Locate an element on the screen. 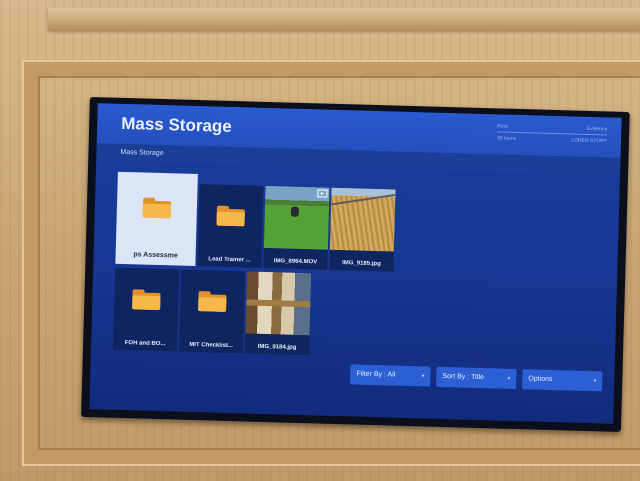 This screenshot has width=640, height=481. video-tile: ▶ IMG_8964.MOV is located at coordinates (296, 227).